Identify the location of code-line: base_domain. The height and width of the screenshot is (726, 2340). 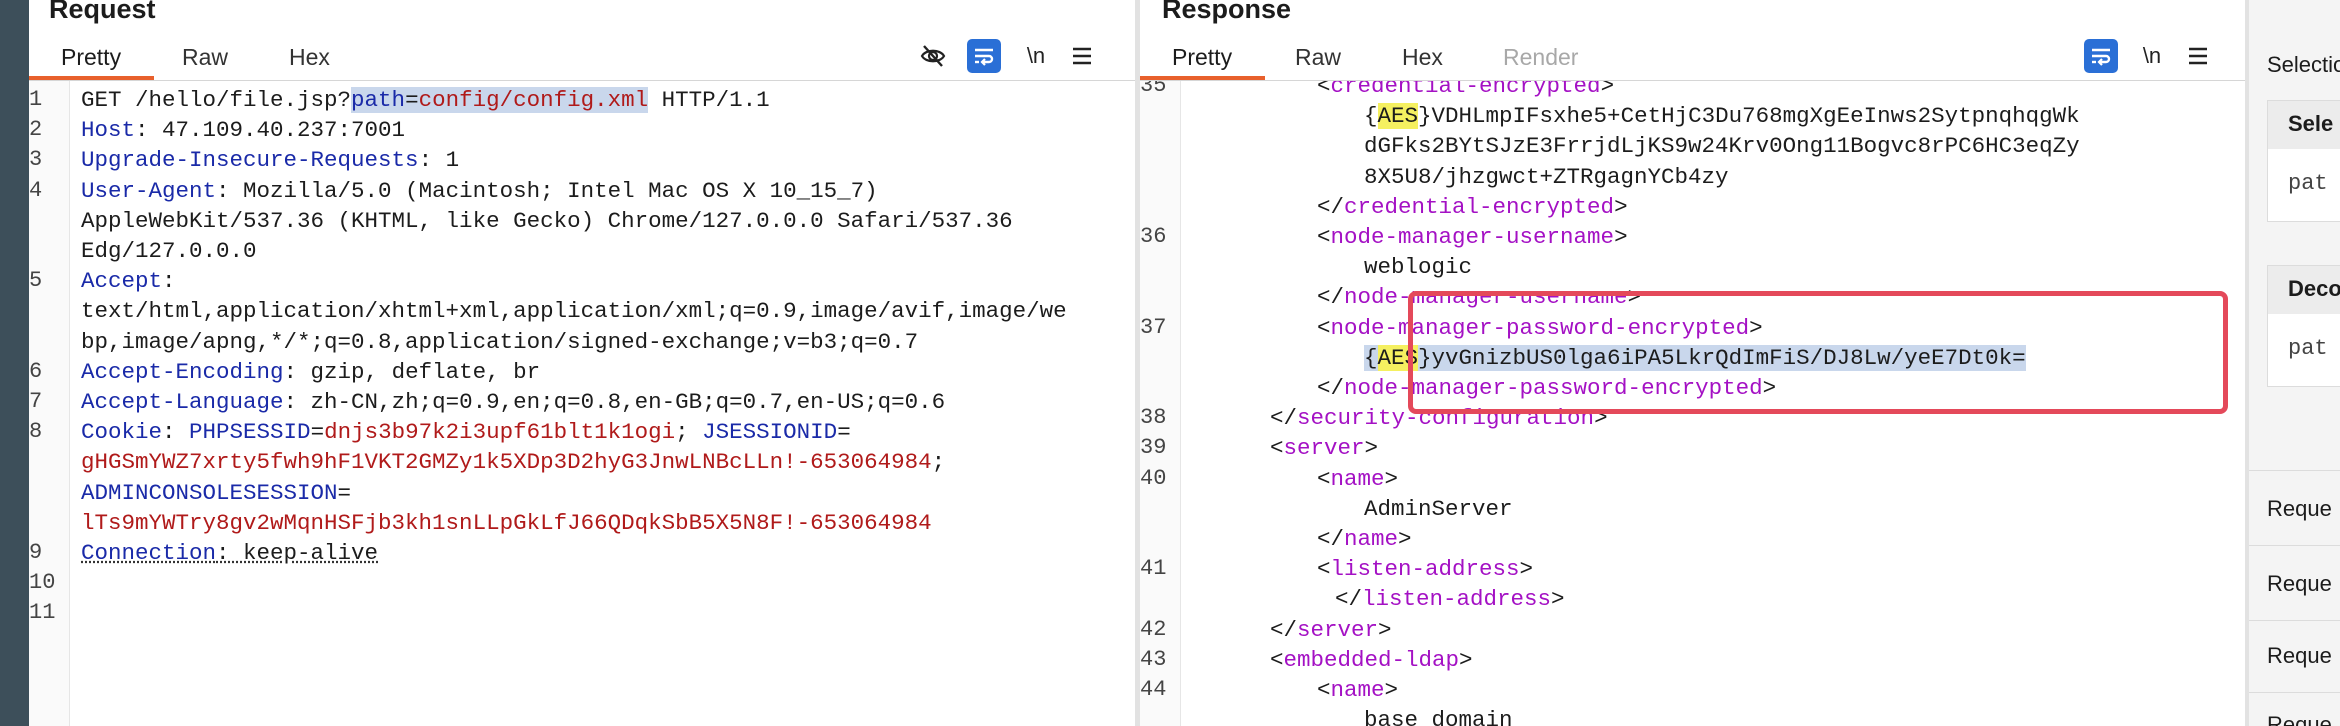
(1438, 715).